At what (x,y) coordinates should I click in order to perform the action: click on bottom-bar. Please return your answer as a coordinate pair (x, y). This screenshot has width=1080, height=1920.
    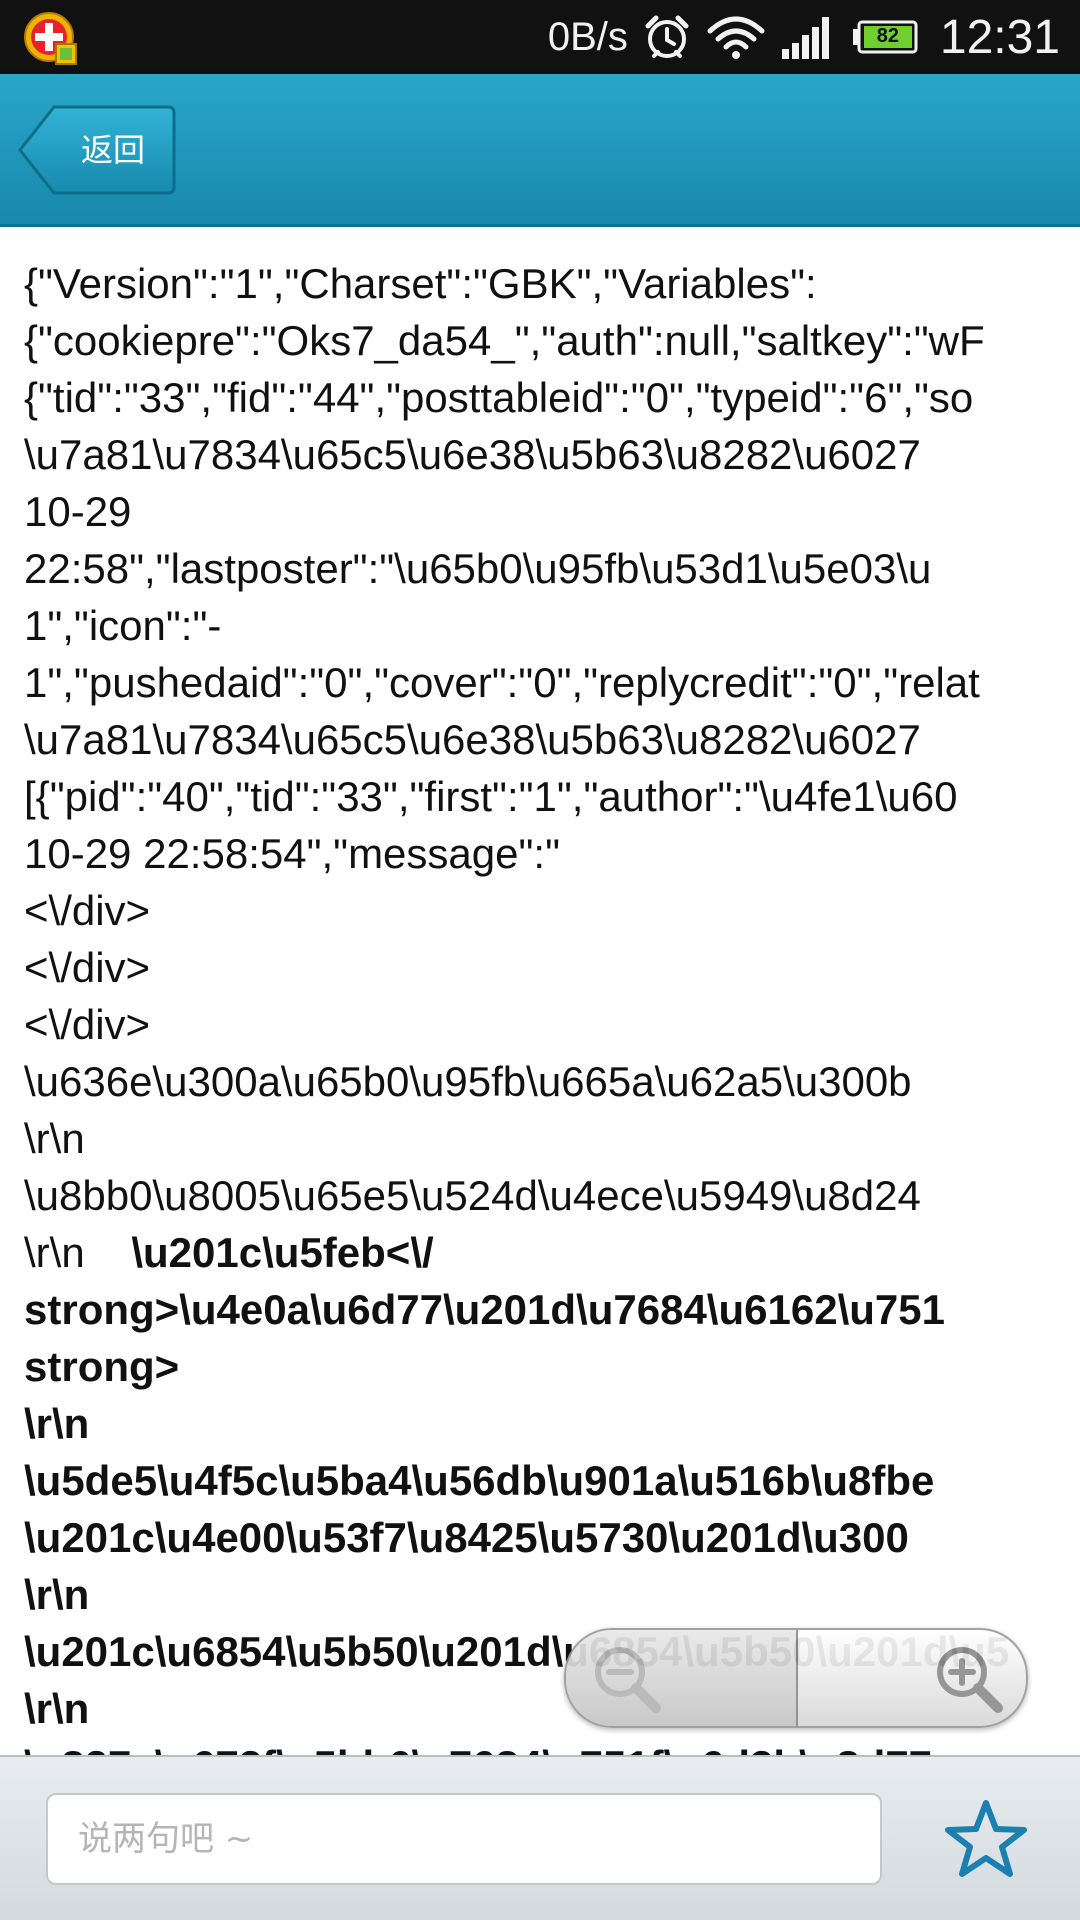
    Looking at the image, I should click on (540, 1837).